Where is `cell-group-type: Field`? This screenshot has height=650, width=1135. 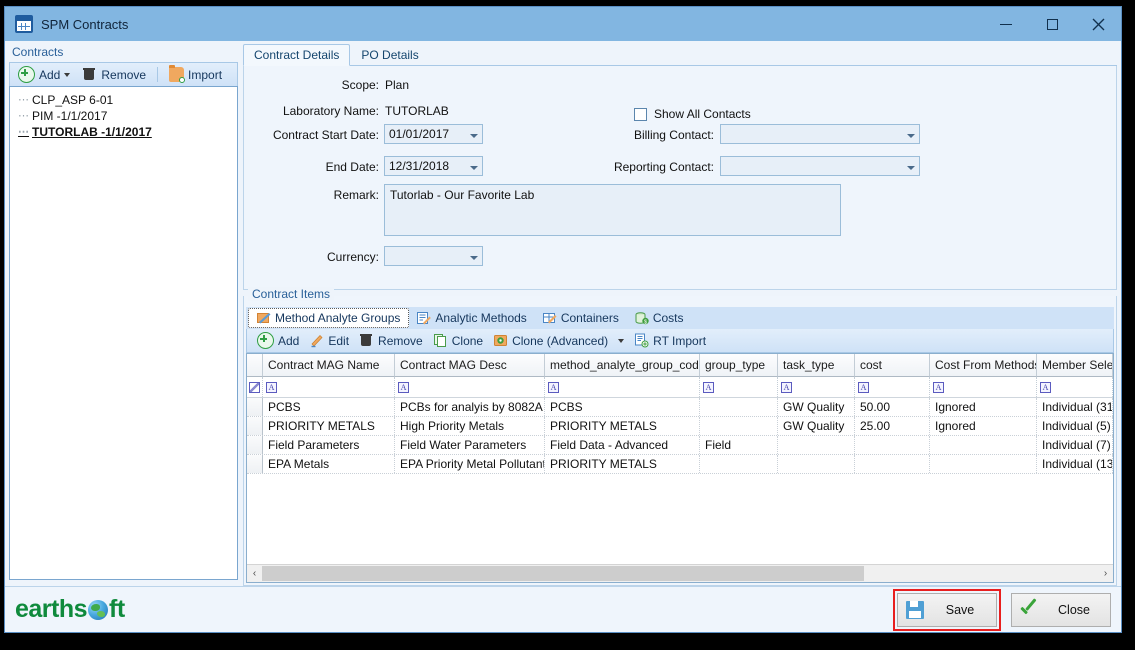 cell-group-type: Field is located at coordinates (739, 445).